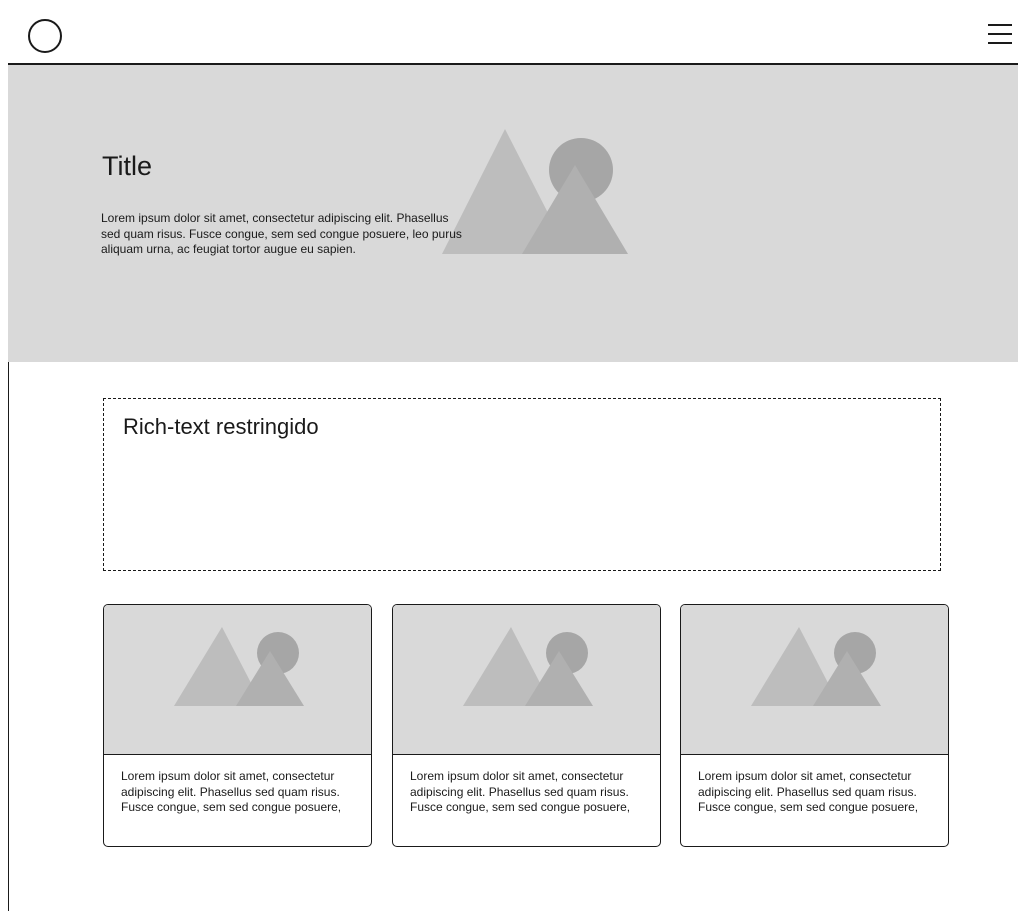 The image size is (1018, 911). What do you see at coordinates (45, 36) in the screenshot?
I see `logo-circle-icon` at bounding box center [45, 36].